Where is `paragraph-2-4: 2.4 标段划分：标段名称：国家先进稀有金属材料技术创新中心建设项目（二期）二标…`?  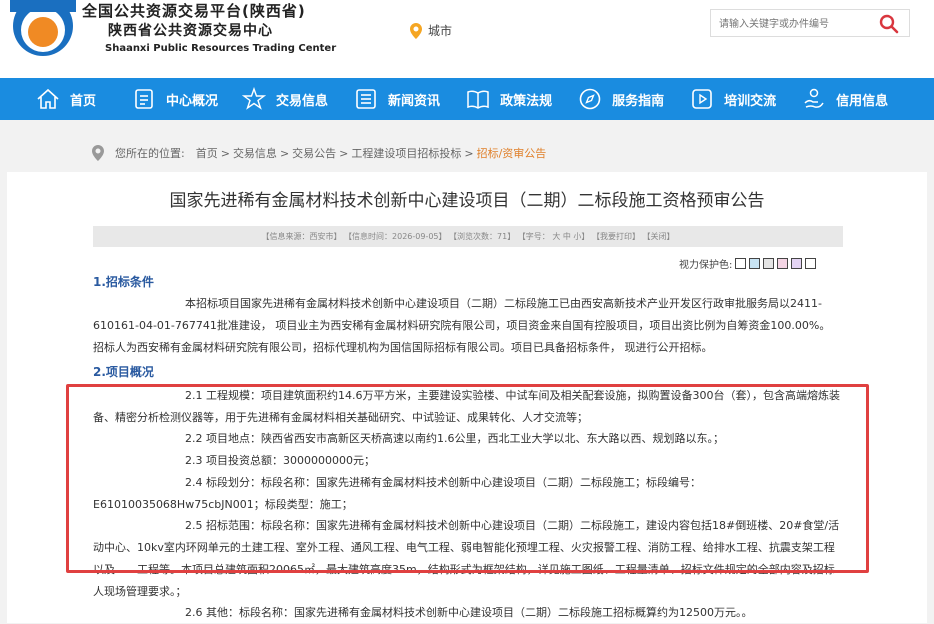
paragraph-2-4: 2.4 标段划分：标段名称：国家先进稀有金属材料技术创新中心建设项目（二期）二标… is located at coordinates (397, 493).